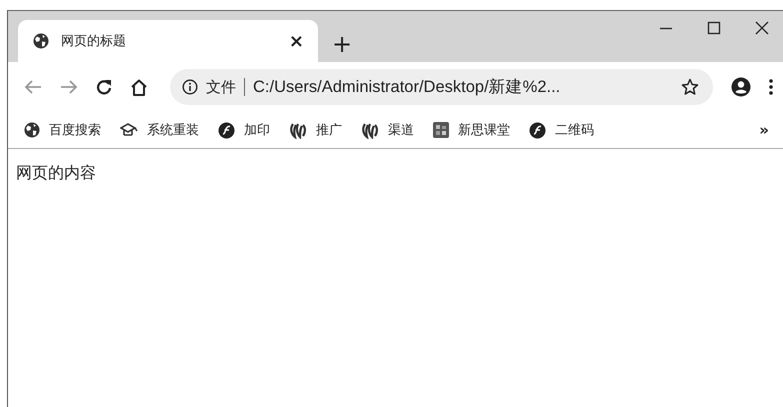 Image resolution: width=783 pixels, height=407 pixels. I want to click on account-icon, so click(741, 87).